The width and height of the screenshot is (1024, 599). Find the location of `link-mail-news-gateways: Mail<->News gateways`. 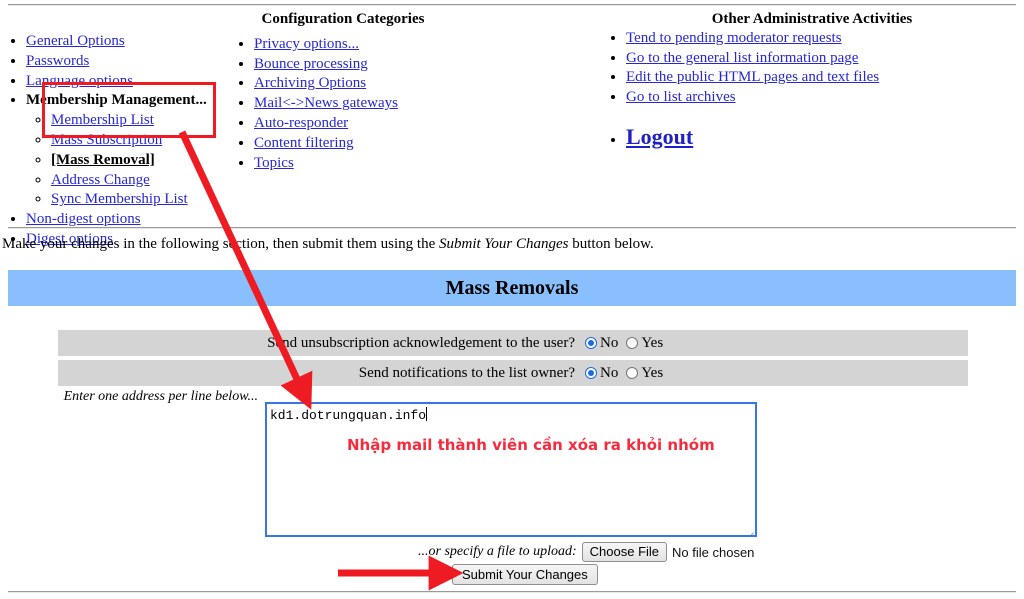

link-mail-news-gateways: Mail<->News gateways is located at coordinates (326, 103).